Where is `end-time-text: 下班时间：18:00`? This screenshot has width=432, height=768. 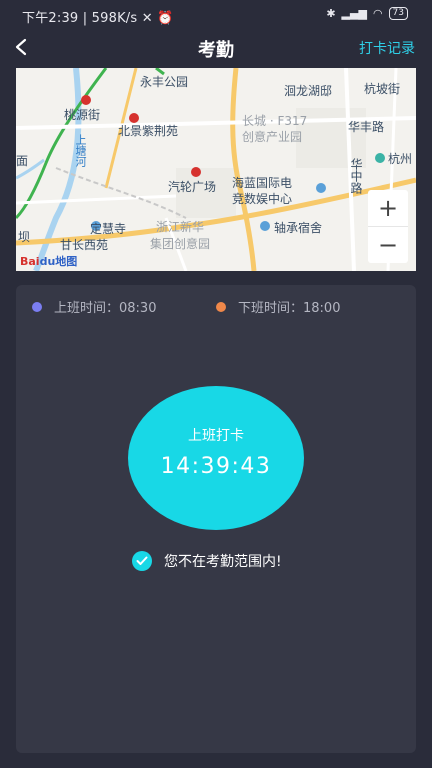 end-time-text: 下班时间：18:00 is located at coordinates (289, 308).